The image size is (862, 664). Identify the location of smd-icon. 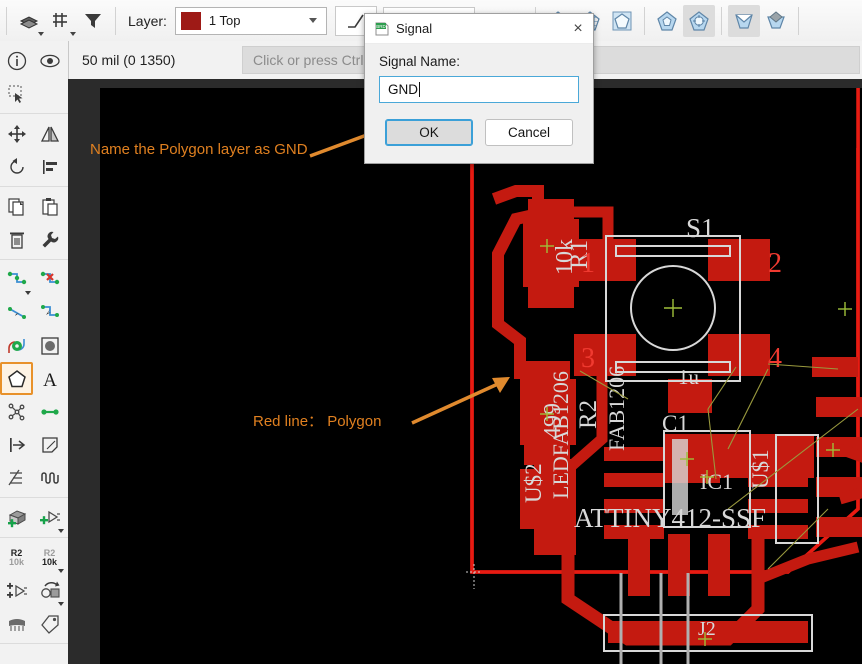
(49, 444).